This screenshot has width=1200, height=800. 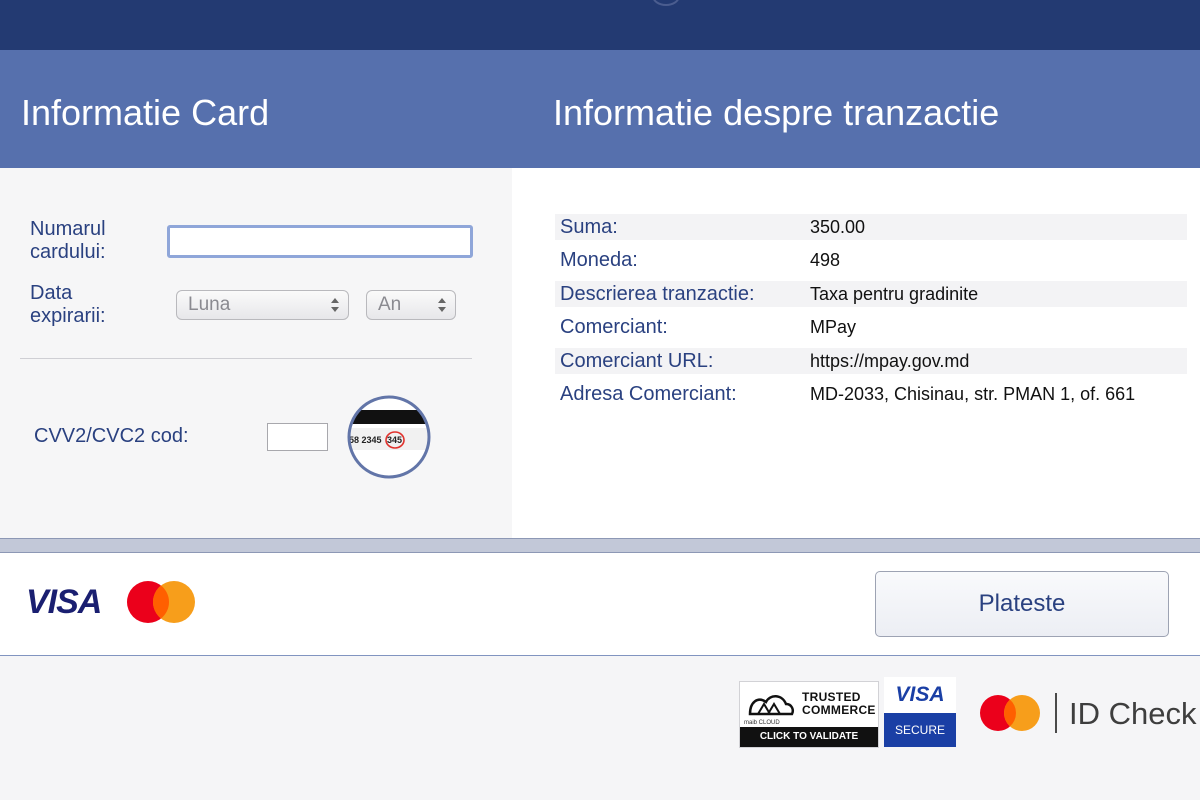 What do you see at coordinates (1133, 713) in the screenshot?
I see `id-check-label: ID Check` at bounding box center [1133, 713].